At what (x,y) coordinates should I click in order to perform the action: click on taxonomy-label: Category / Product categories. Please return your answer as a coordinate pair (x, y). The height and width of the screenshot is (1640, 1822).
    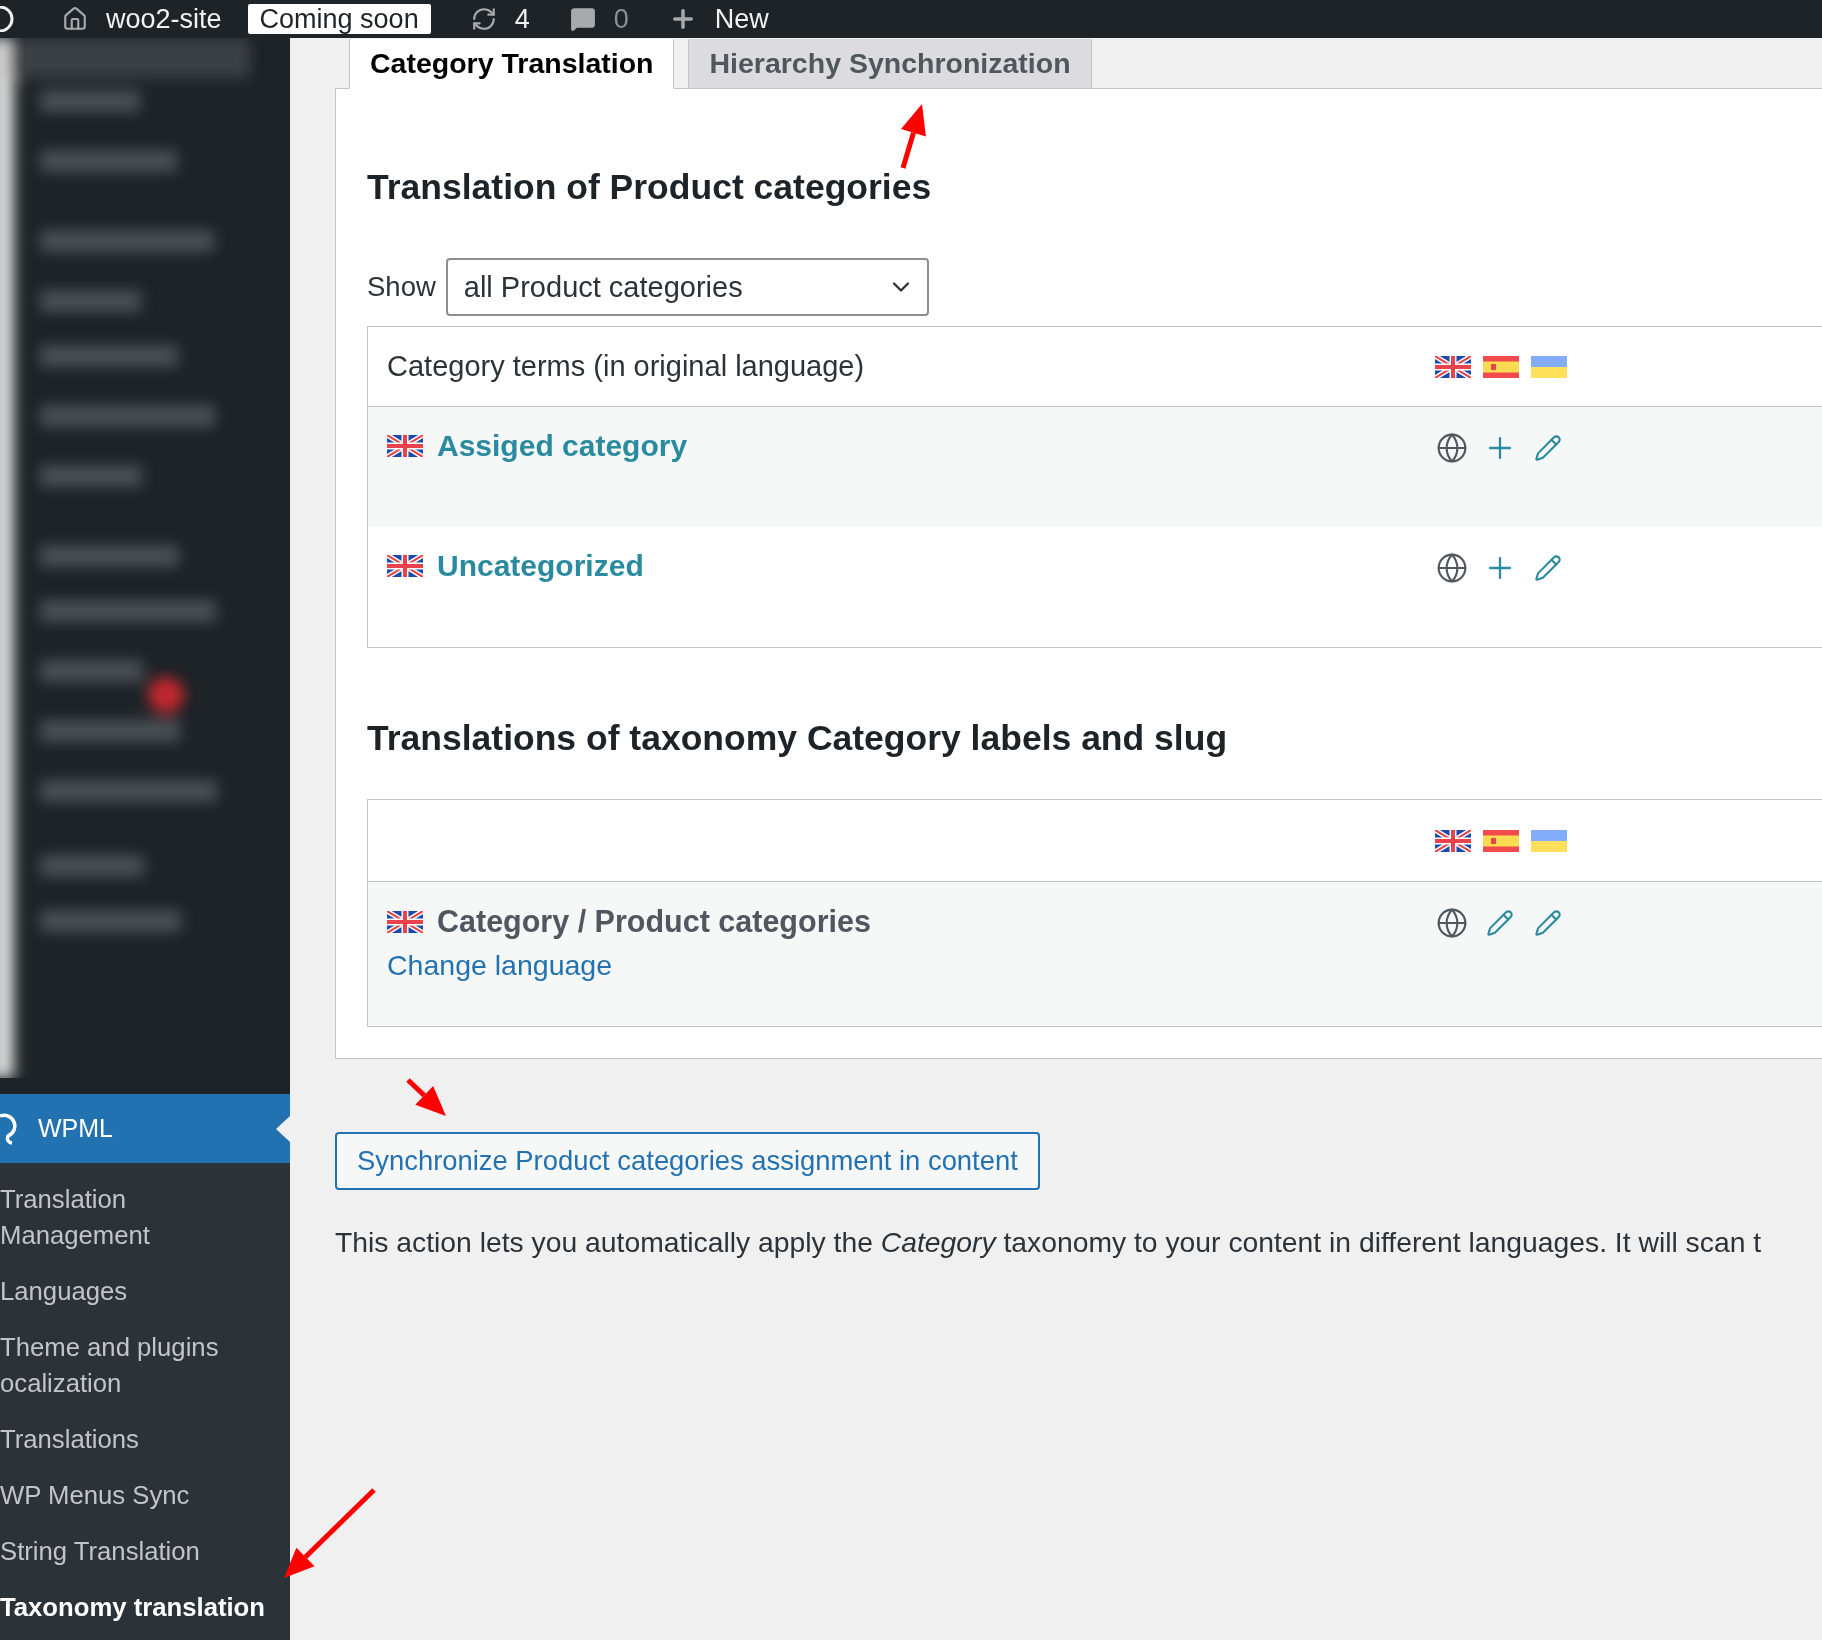
    Looking at the image, I should click on (654, 921).